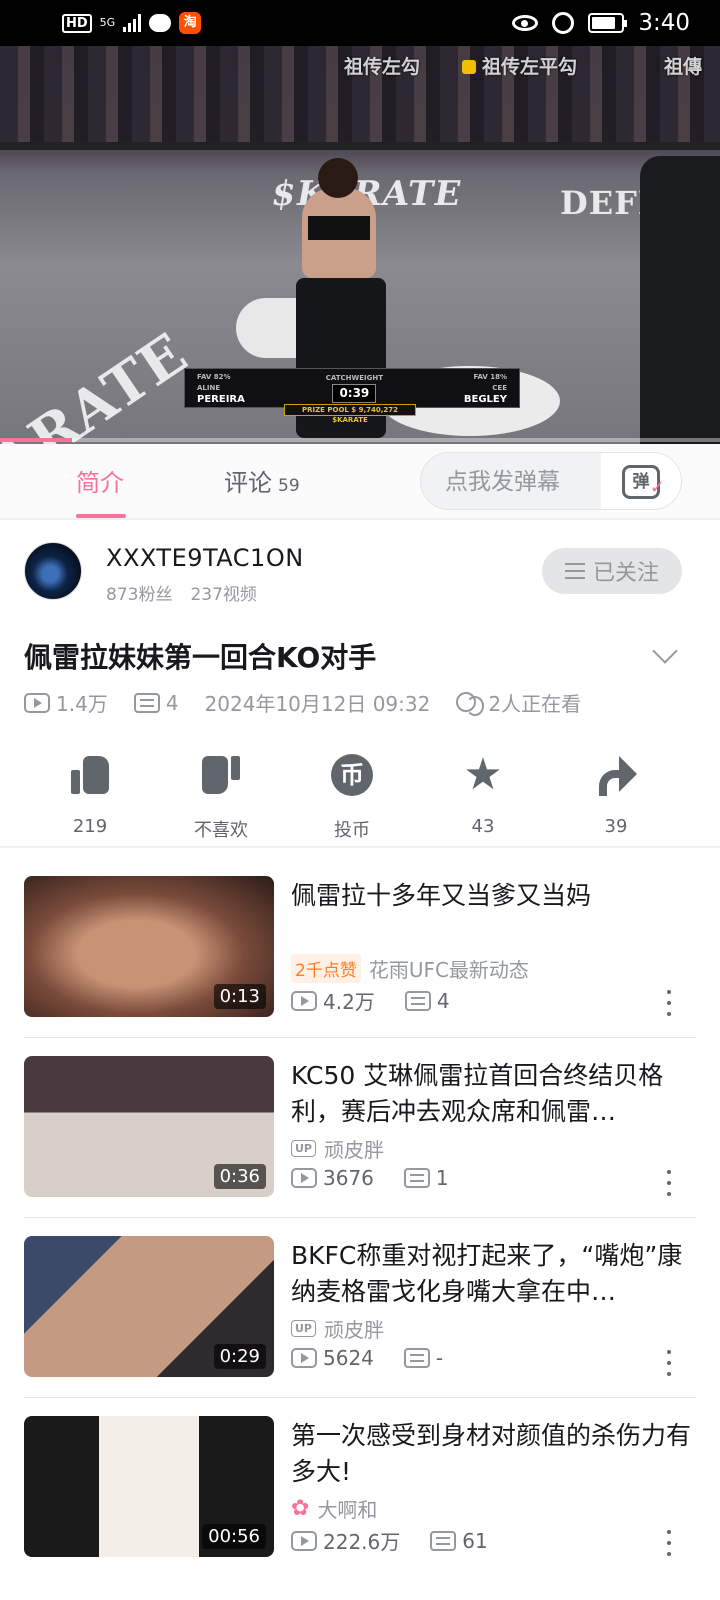 The height and width of the screenshot is (1600, 720). What do you see at coordinates (160, 23) in the screenshot?
I see `wechat-icon` at bounding box center [160, 23].